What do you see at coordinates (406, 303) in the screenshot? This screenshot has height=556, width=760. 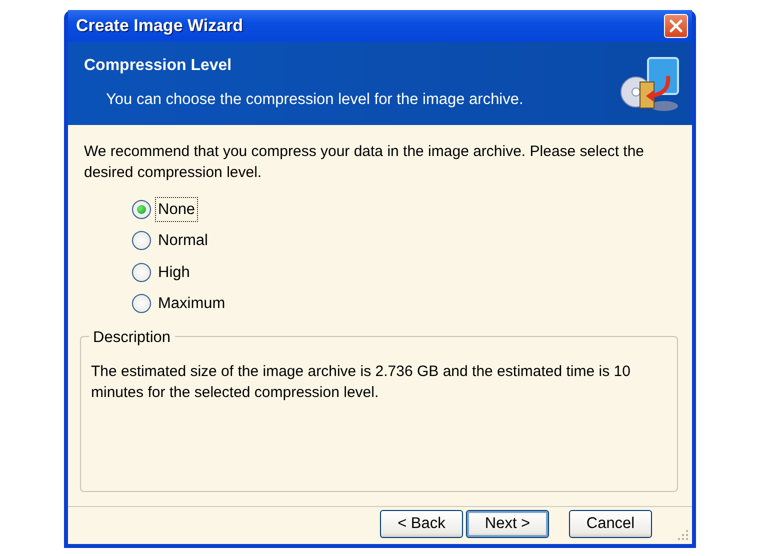 I see `radio-option: Maximum` at bounding box center [406, 303].